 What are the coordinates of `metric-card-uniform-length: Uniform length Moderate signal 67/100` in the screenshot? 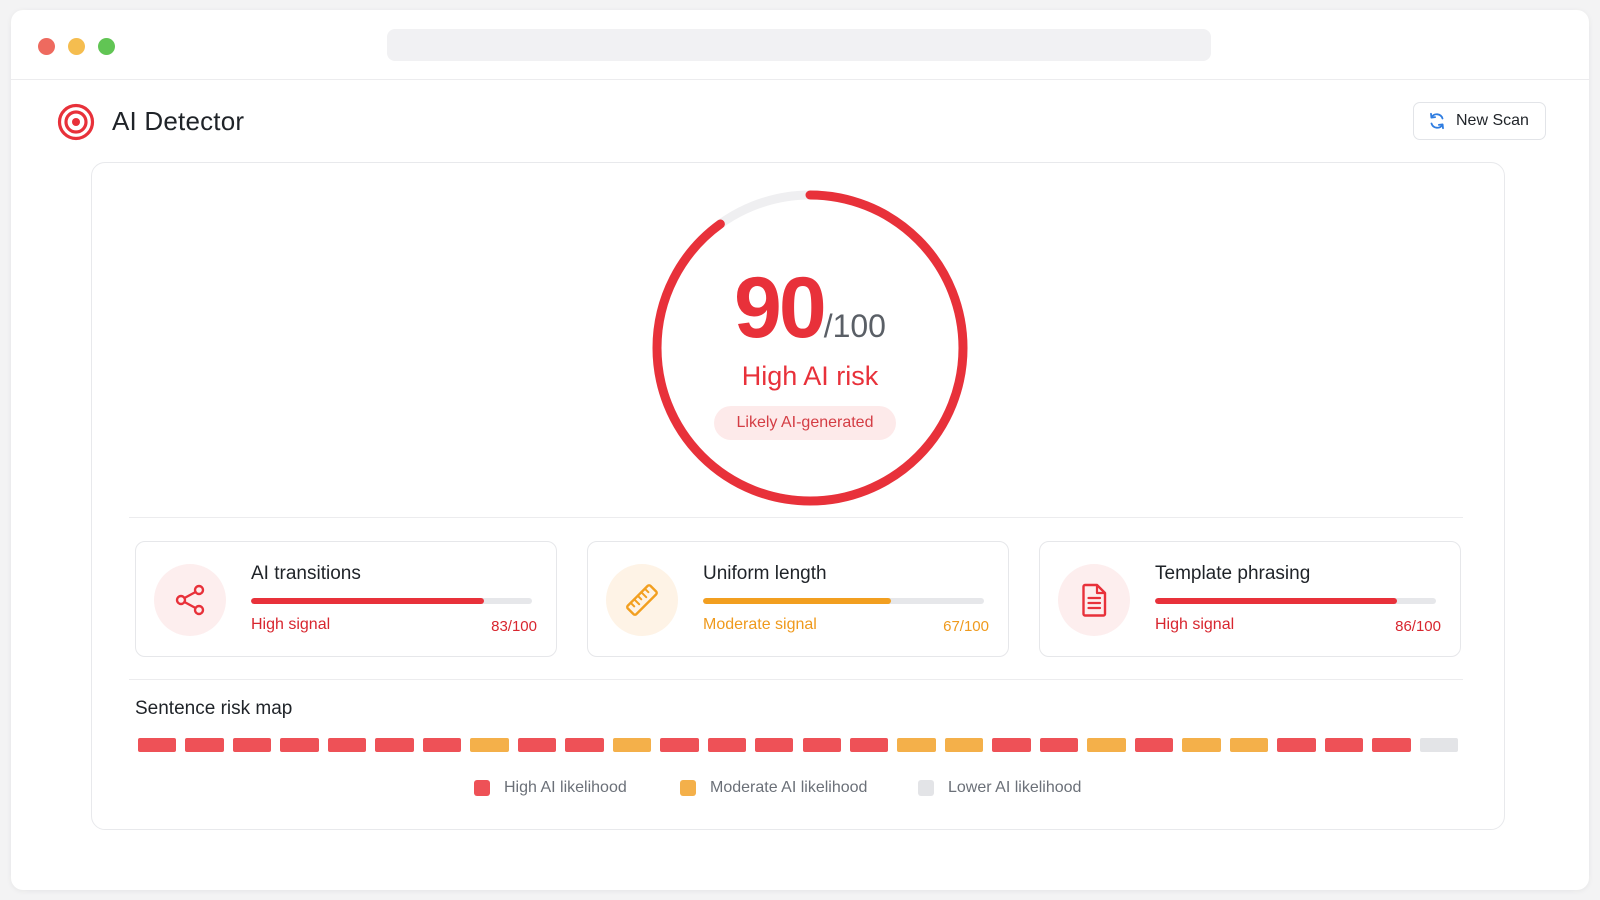 It's located at (798, 599).